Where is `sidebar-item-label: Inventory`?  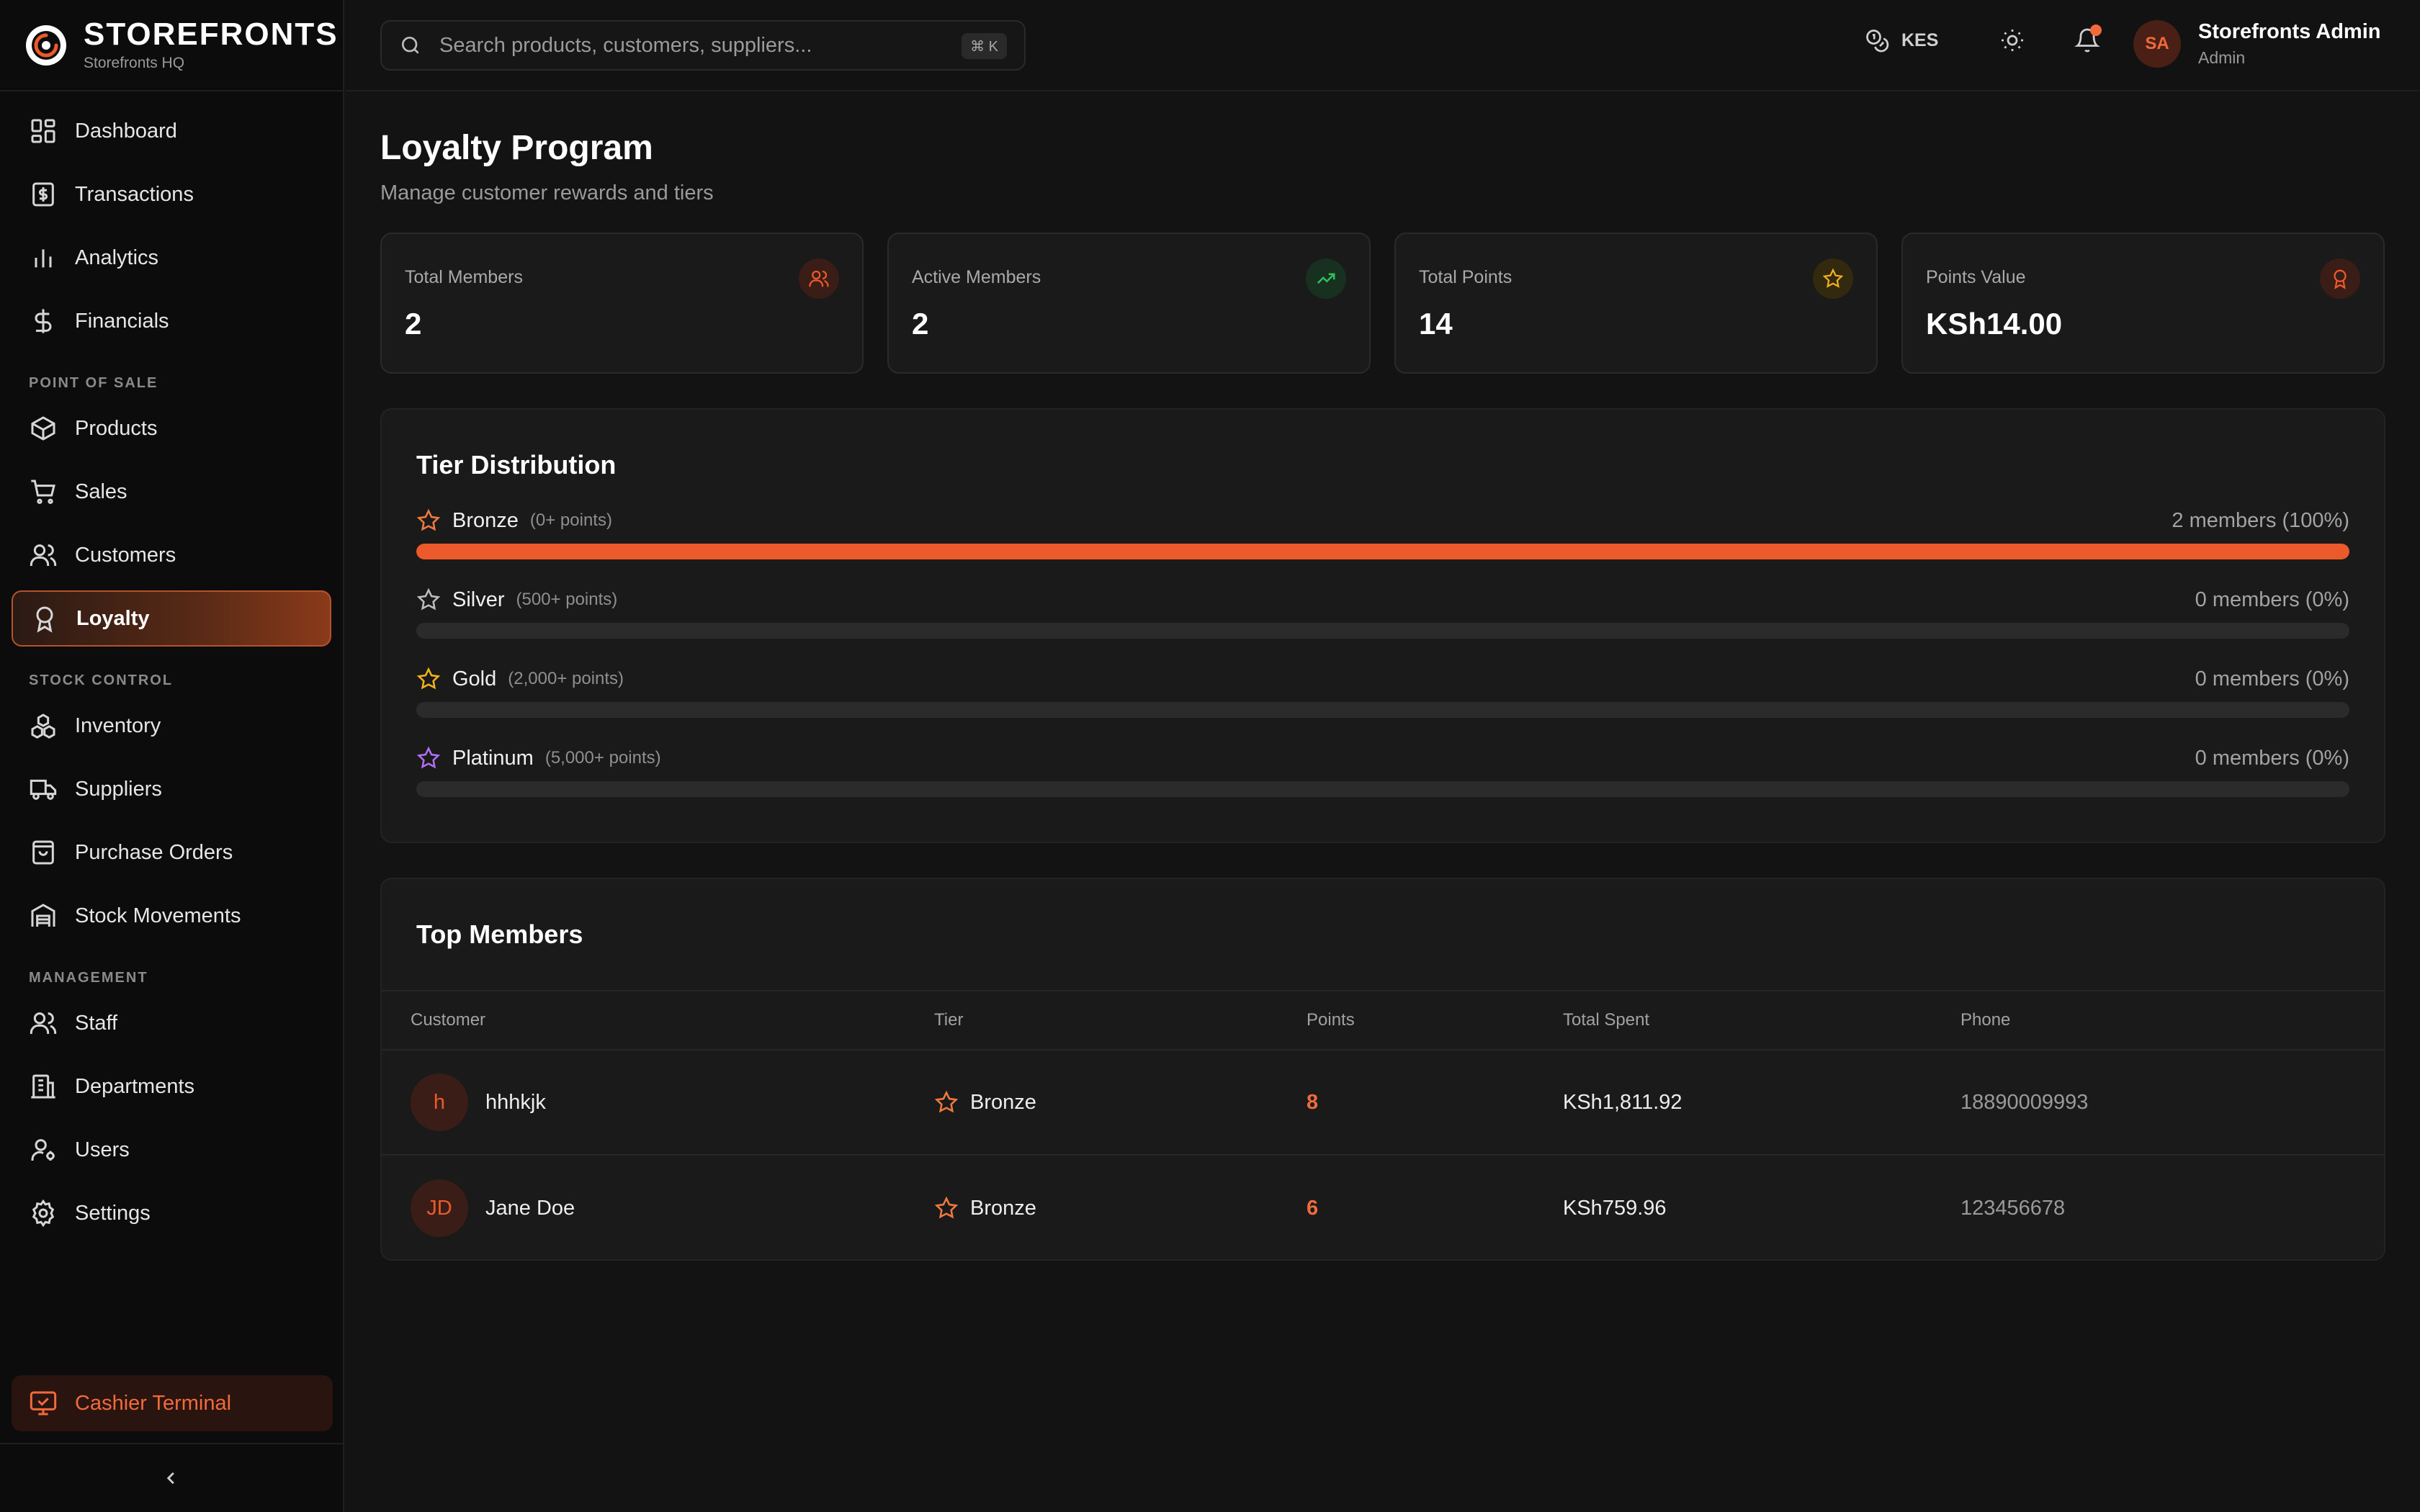
sidebar-item-label: Inventory is located at coordinates (118, 725).